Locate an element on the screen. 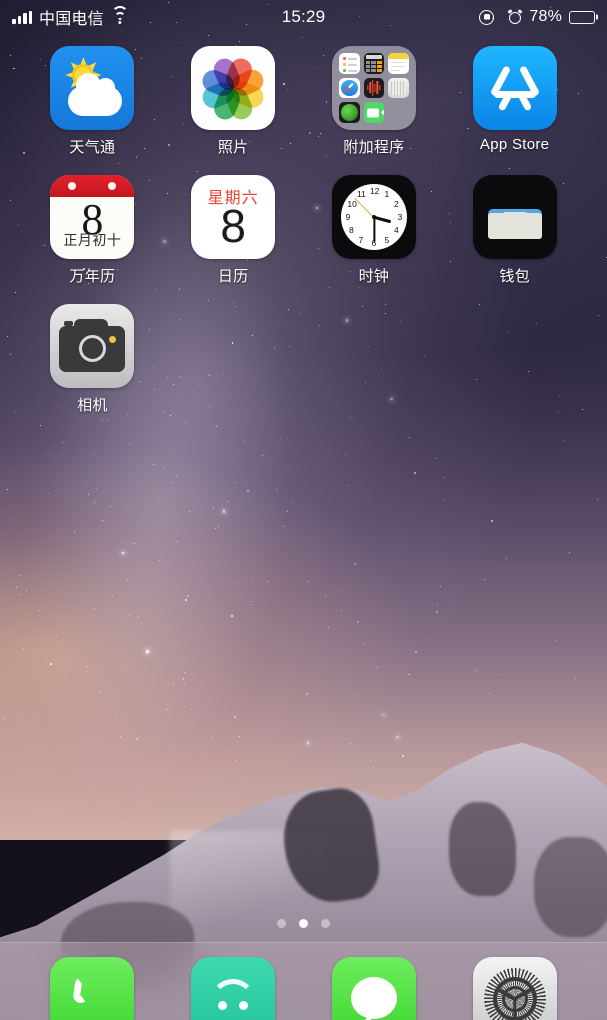 This screenshot has width=607, height=1020. wallet-pocket is located at coordinates (514, 226).